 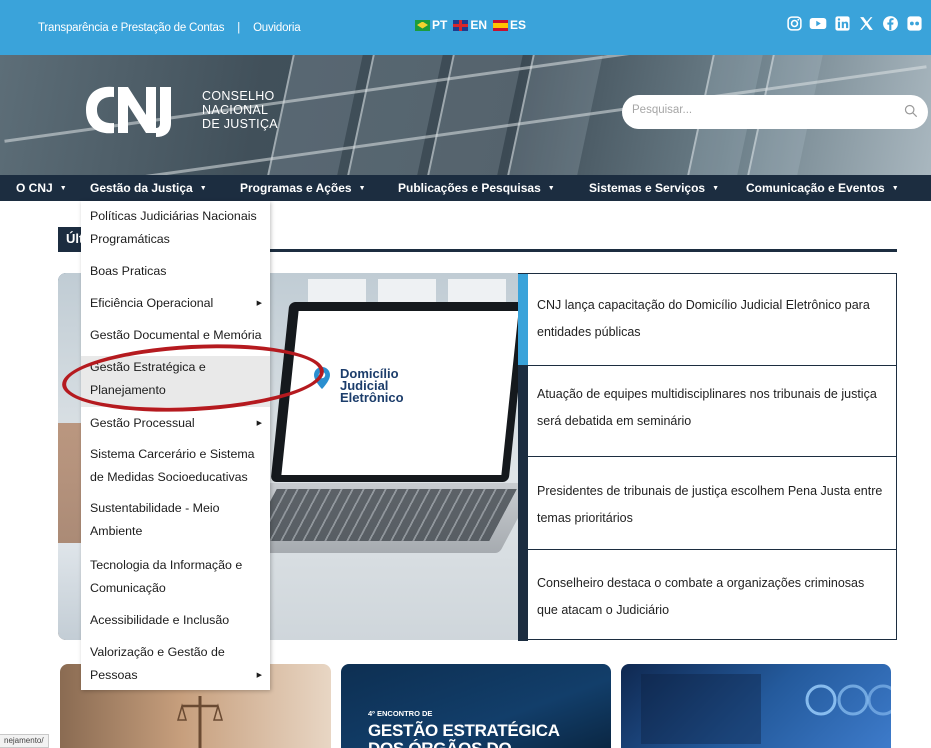 I want to click on news-card, so click(x=756, y=706).